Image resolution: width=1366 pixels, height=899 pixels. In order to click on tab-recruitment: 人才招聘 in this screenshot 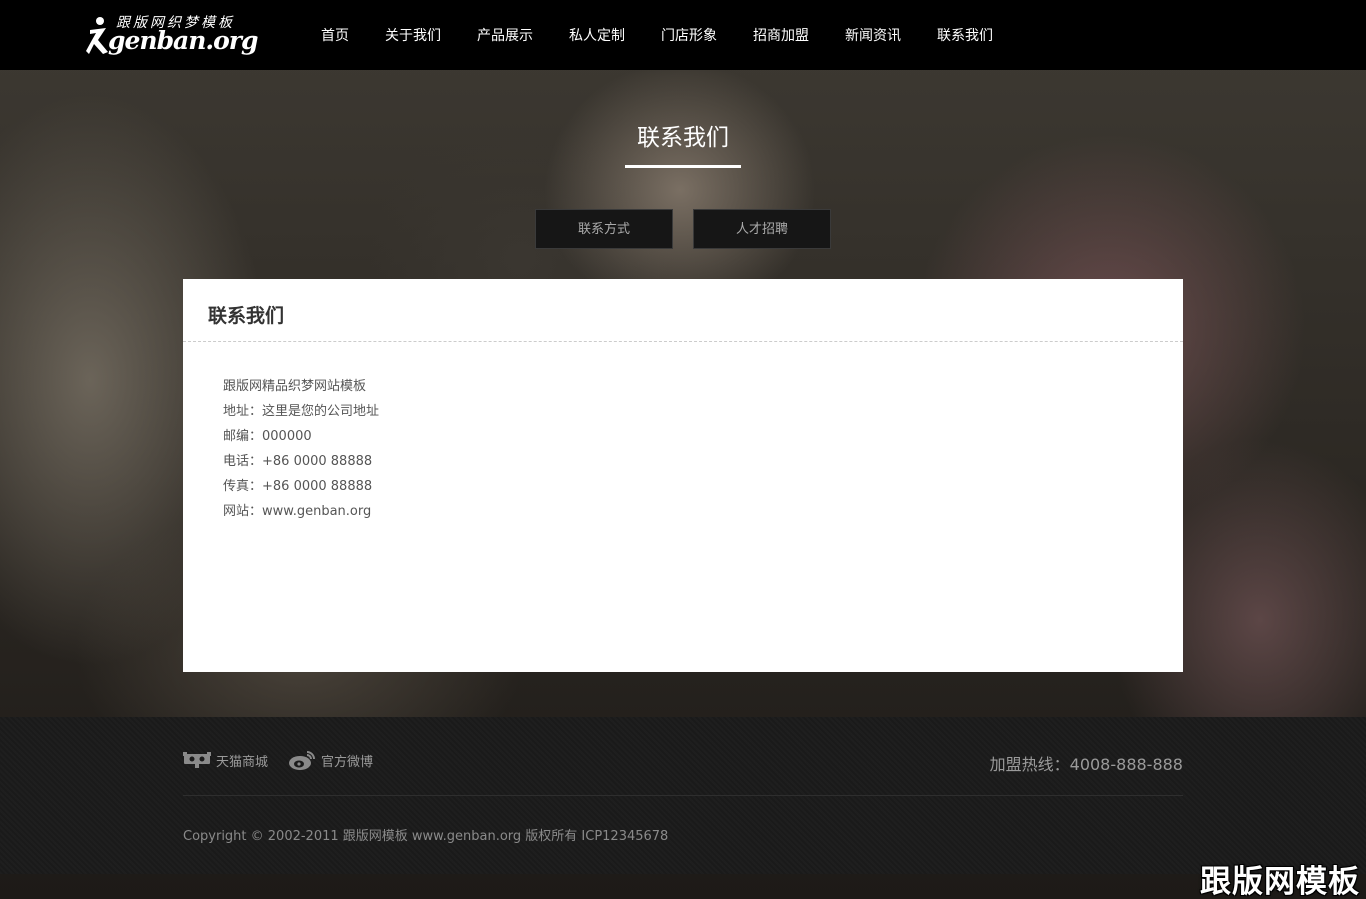, I will do `click(762, 229)`.